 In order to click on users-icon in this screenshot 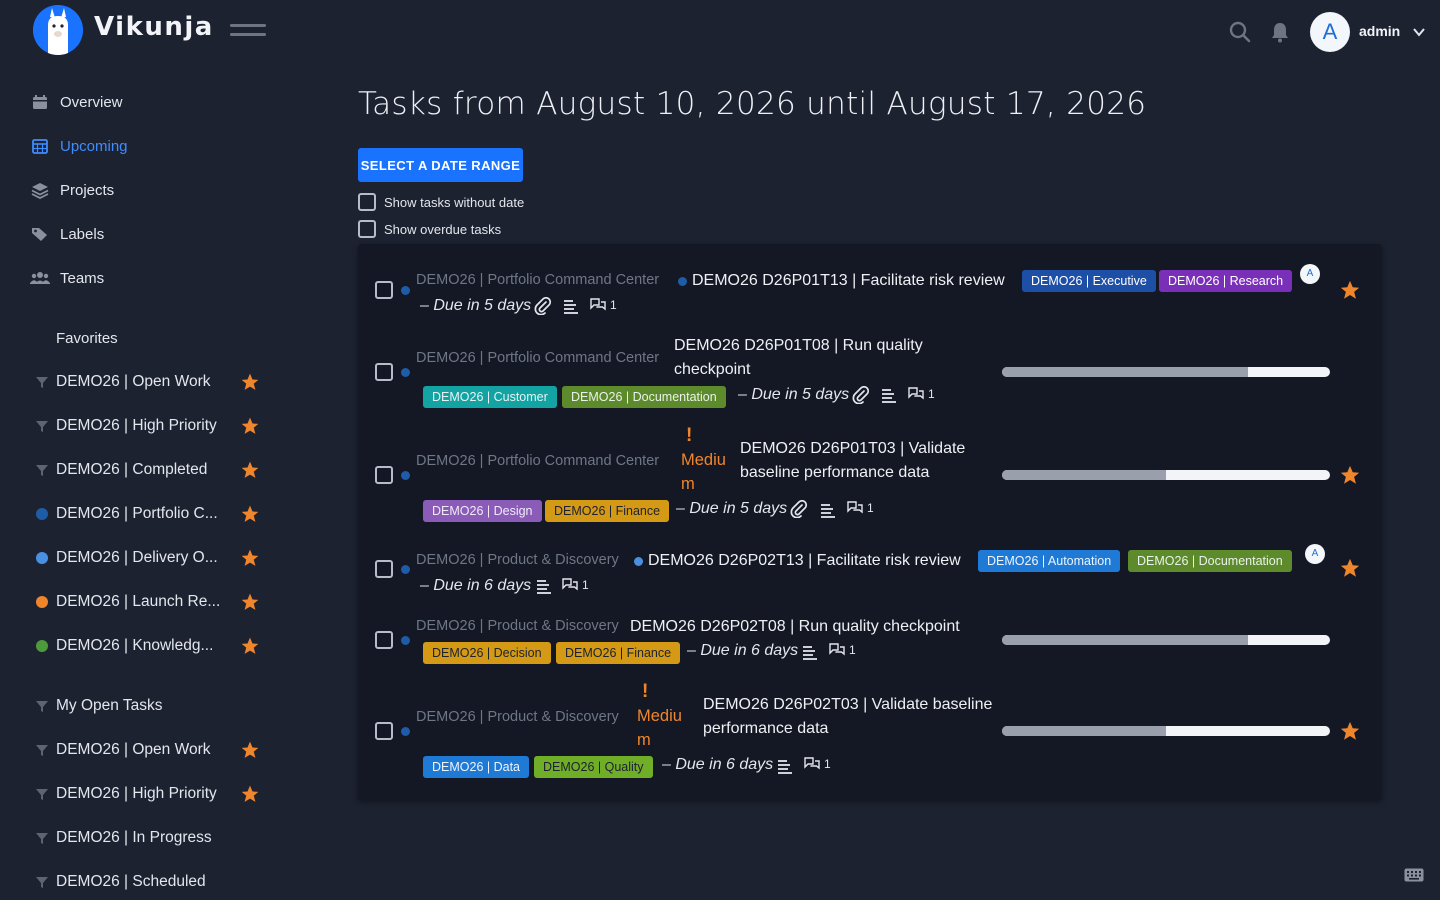, I will do `click(40, 278)`.